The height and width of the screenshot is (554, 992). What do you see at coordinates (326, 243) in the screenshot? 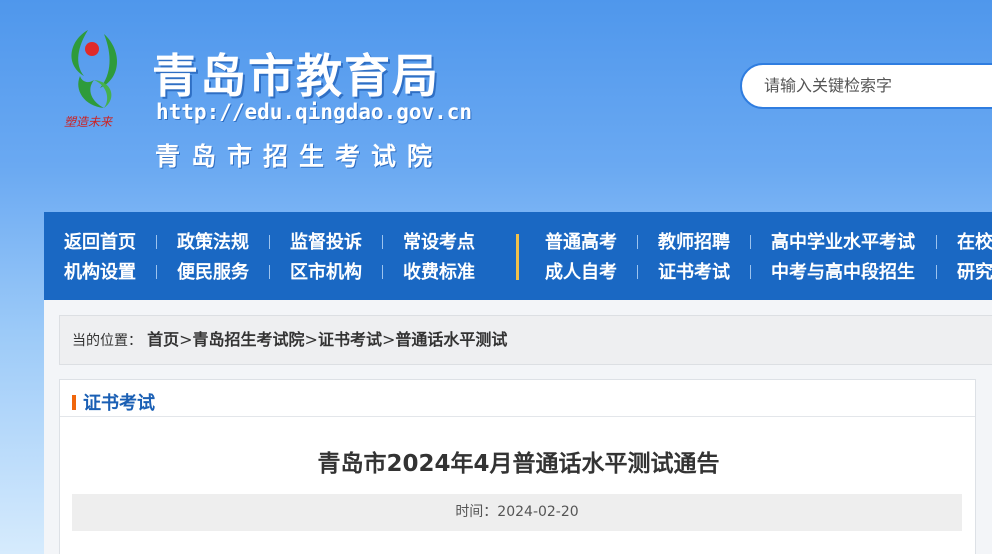
I see `nav-item-complaint: 监督投诉` at bounding box center [326, 243].